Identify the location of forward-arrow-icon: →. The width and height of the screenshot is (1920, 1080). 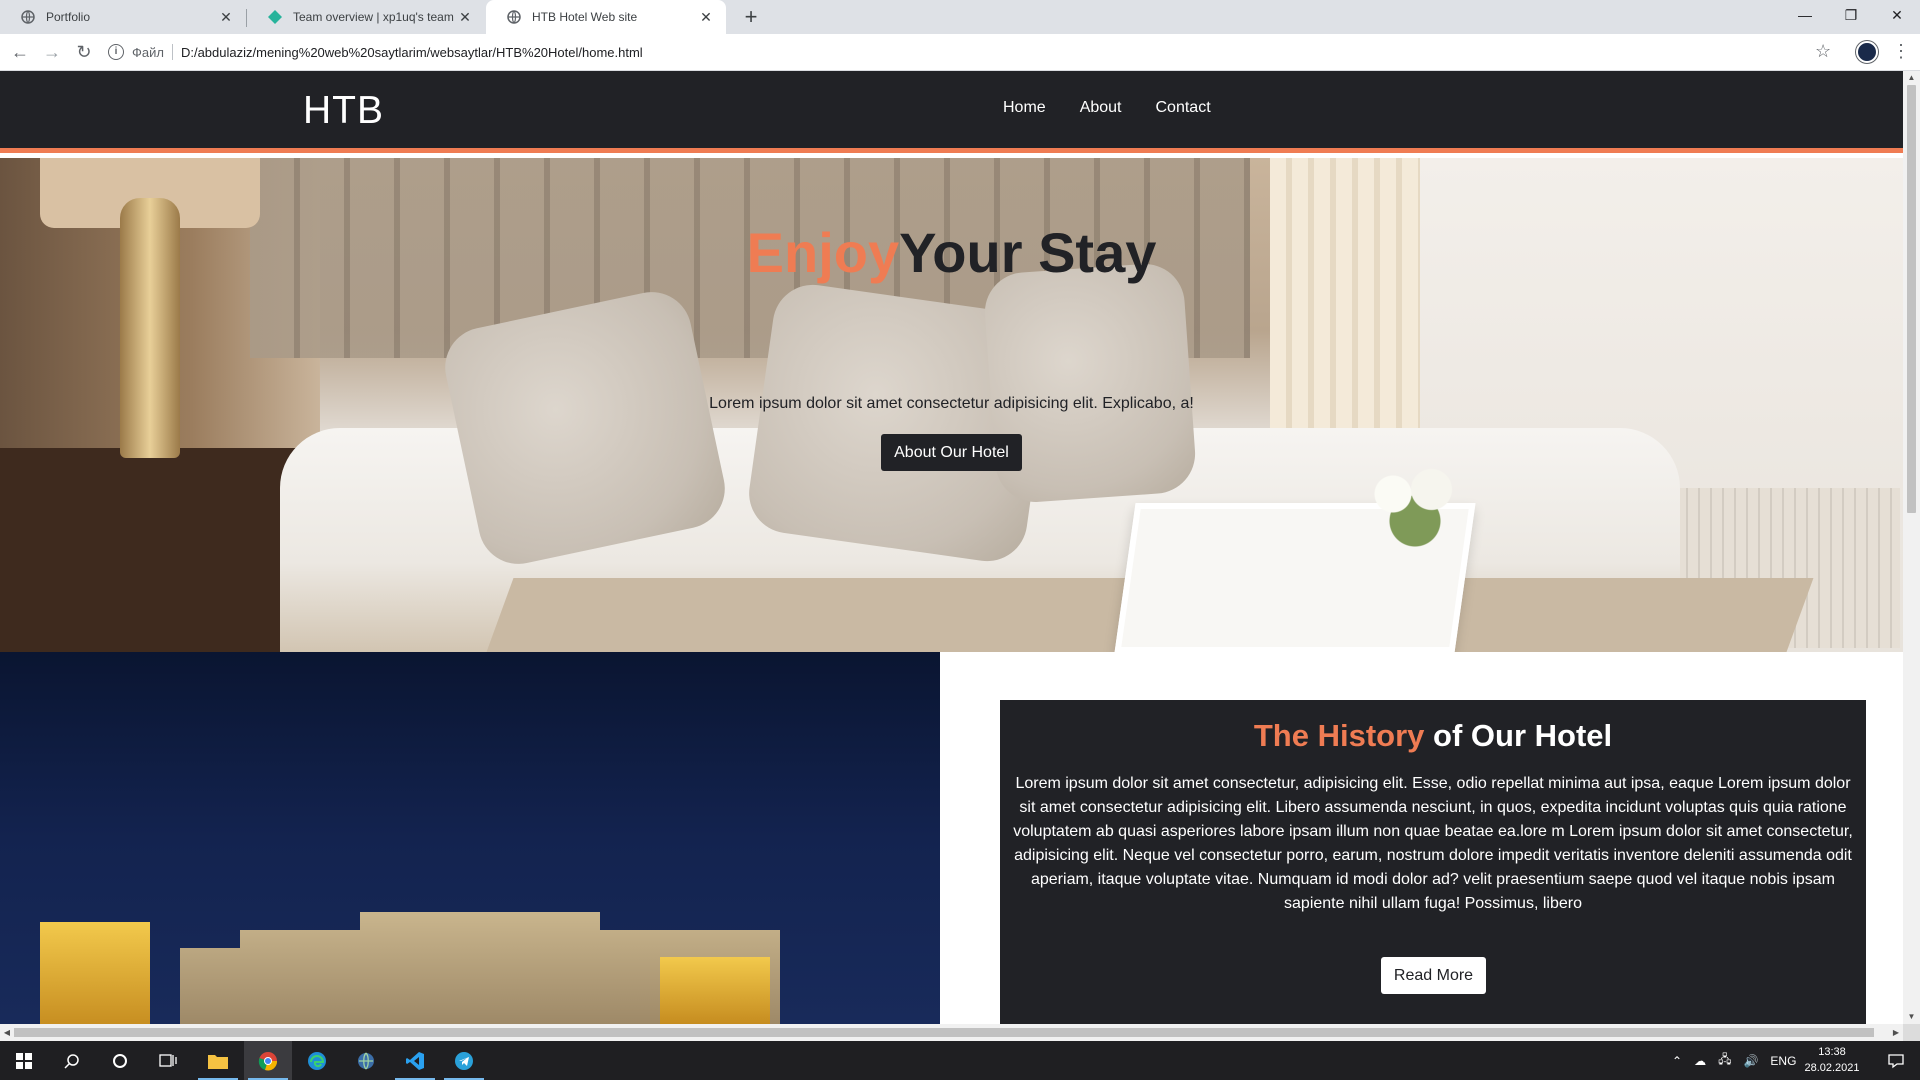
(52, 52).